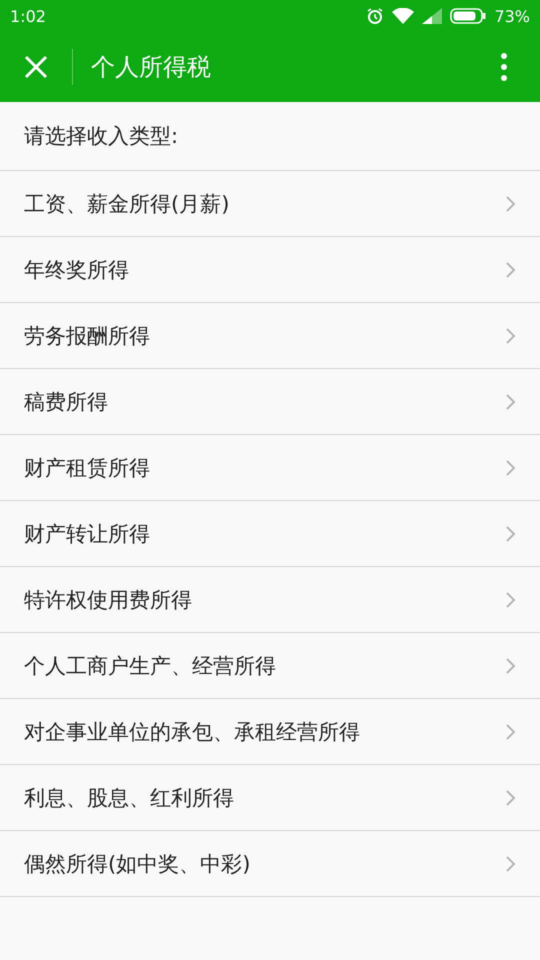  What do you see at coordinates (270, 468) in the screenshot?
I see `income-type-row: 财产租赁所得` at bounding box center [270, 468].